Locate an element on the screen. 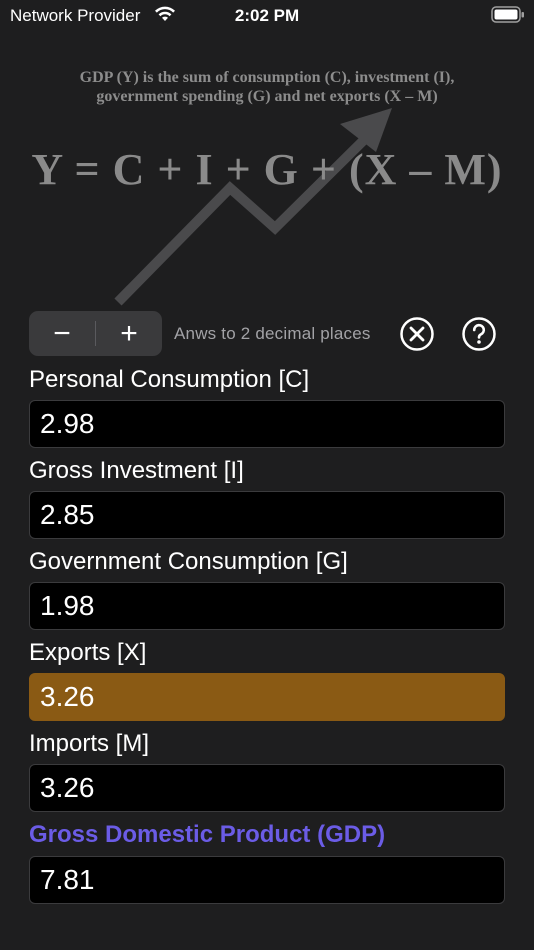 The image size is (534, 950). consumption-label: Personal Consumption [C] is located at coordinates (169, 379).